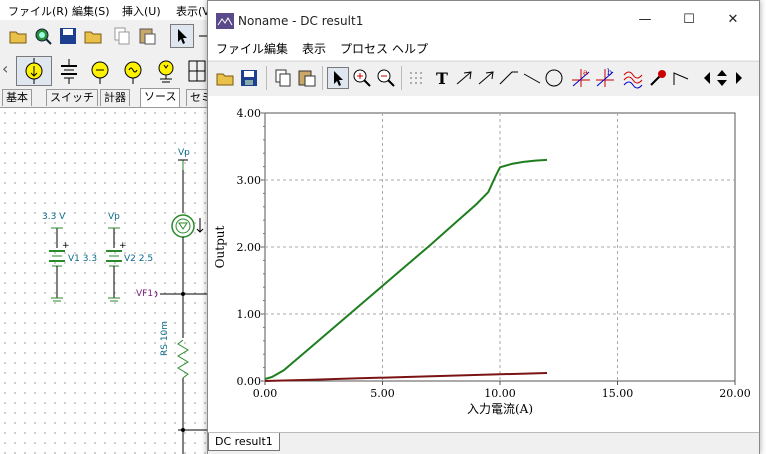 Image resolution: width=766 pixels, height=454 pixels. I want to click on bg-toolbar, so click(106, 35).